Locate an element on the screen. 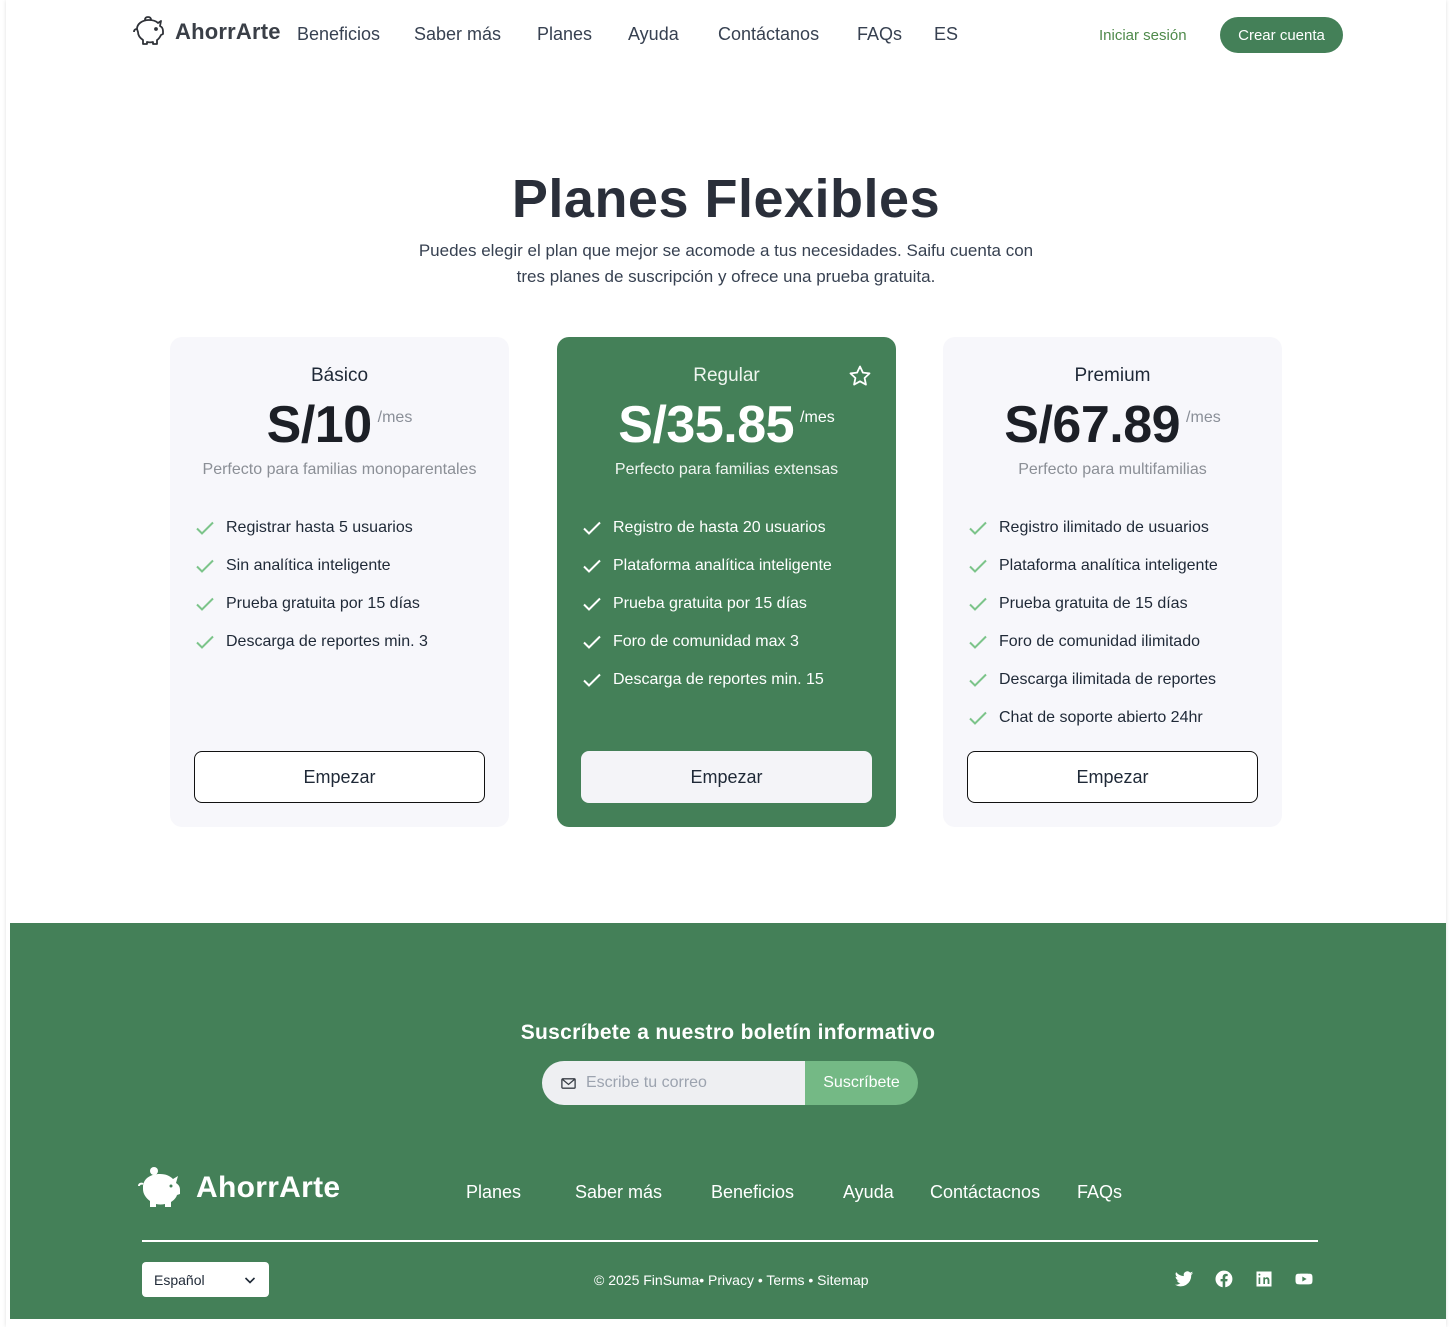 The image size is (1452, 1327). subscribe-button: Suscríbete is located at coordinates (861, 1083).